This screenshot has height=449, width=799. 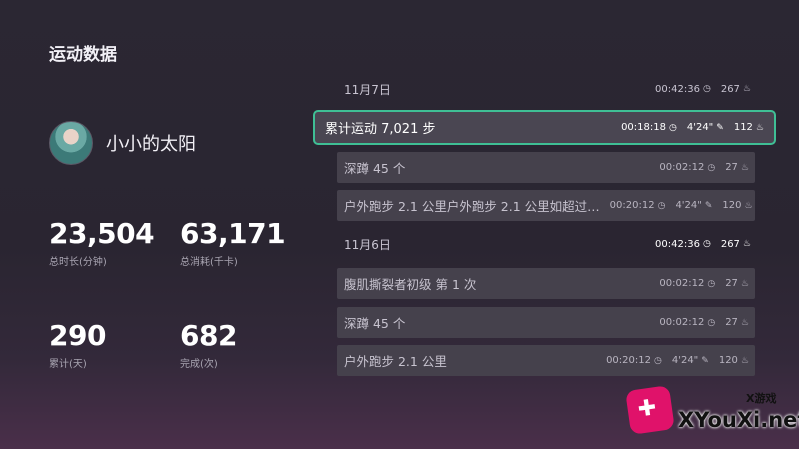 What do you see at coordinates (78, 262) in the screenshot?
I see `stat-label: 总时长(分钟)` at bounding box center [78, 262].